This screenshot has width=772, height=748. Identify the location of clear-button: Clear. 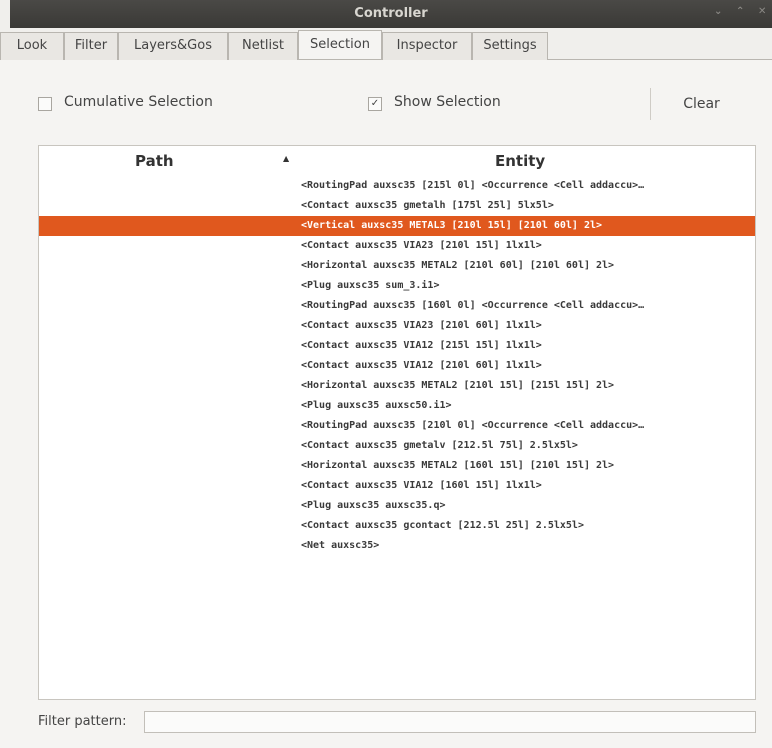
(701, 104).